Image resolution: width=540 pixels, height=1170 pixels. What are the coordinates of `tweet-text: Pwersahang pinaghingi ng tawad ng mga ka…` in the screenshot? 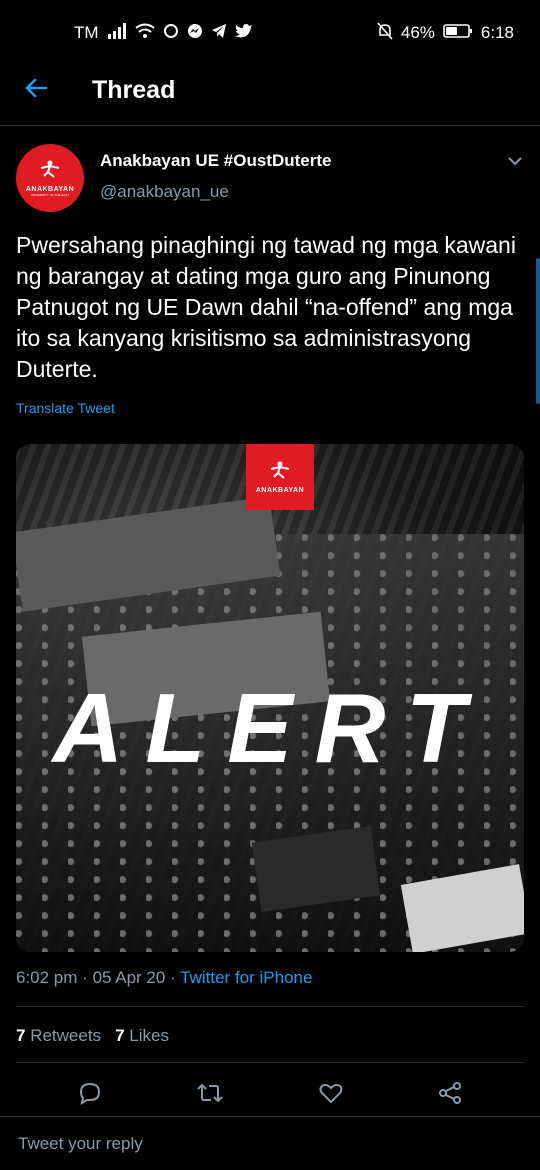 It's located at (266, 307).